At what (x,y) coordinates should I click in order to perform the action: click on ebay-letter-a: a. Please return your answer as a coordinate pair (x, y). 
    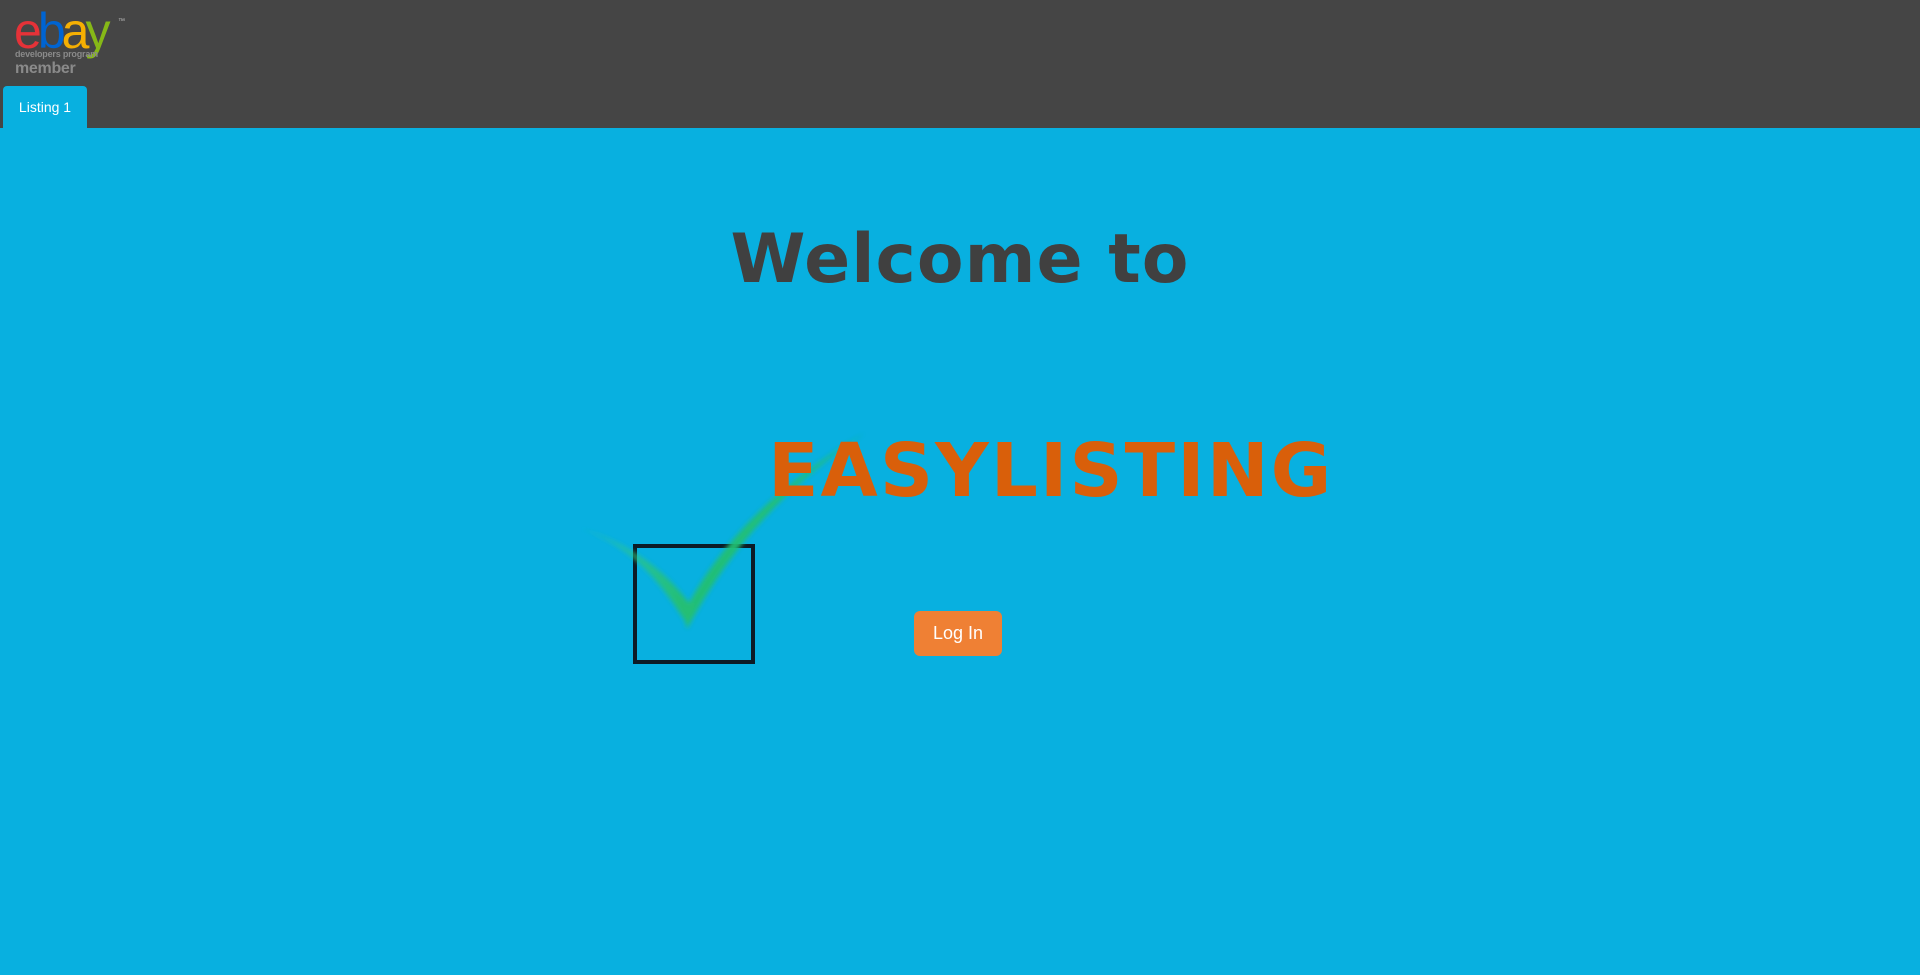
    Looking at the image, I should click on (75, 31).